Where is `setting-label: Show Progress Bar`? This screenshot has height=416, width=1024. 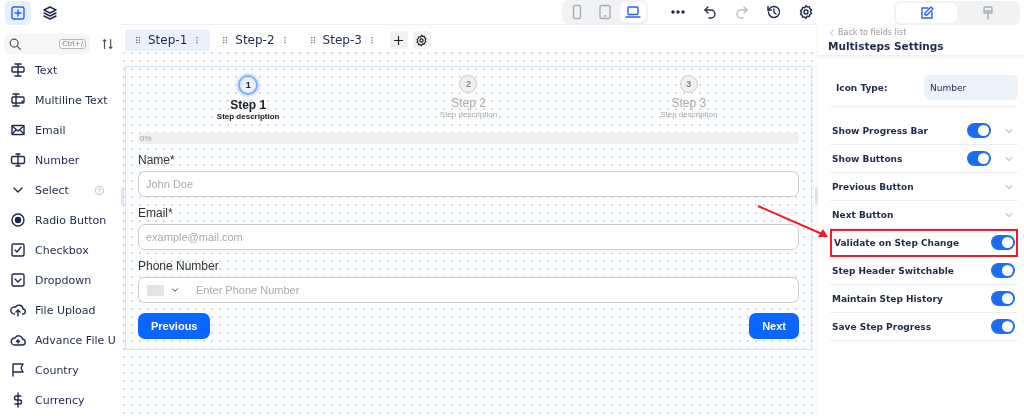
setting-label: Show Progress Bar is located at coordinates (880, 130).